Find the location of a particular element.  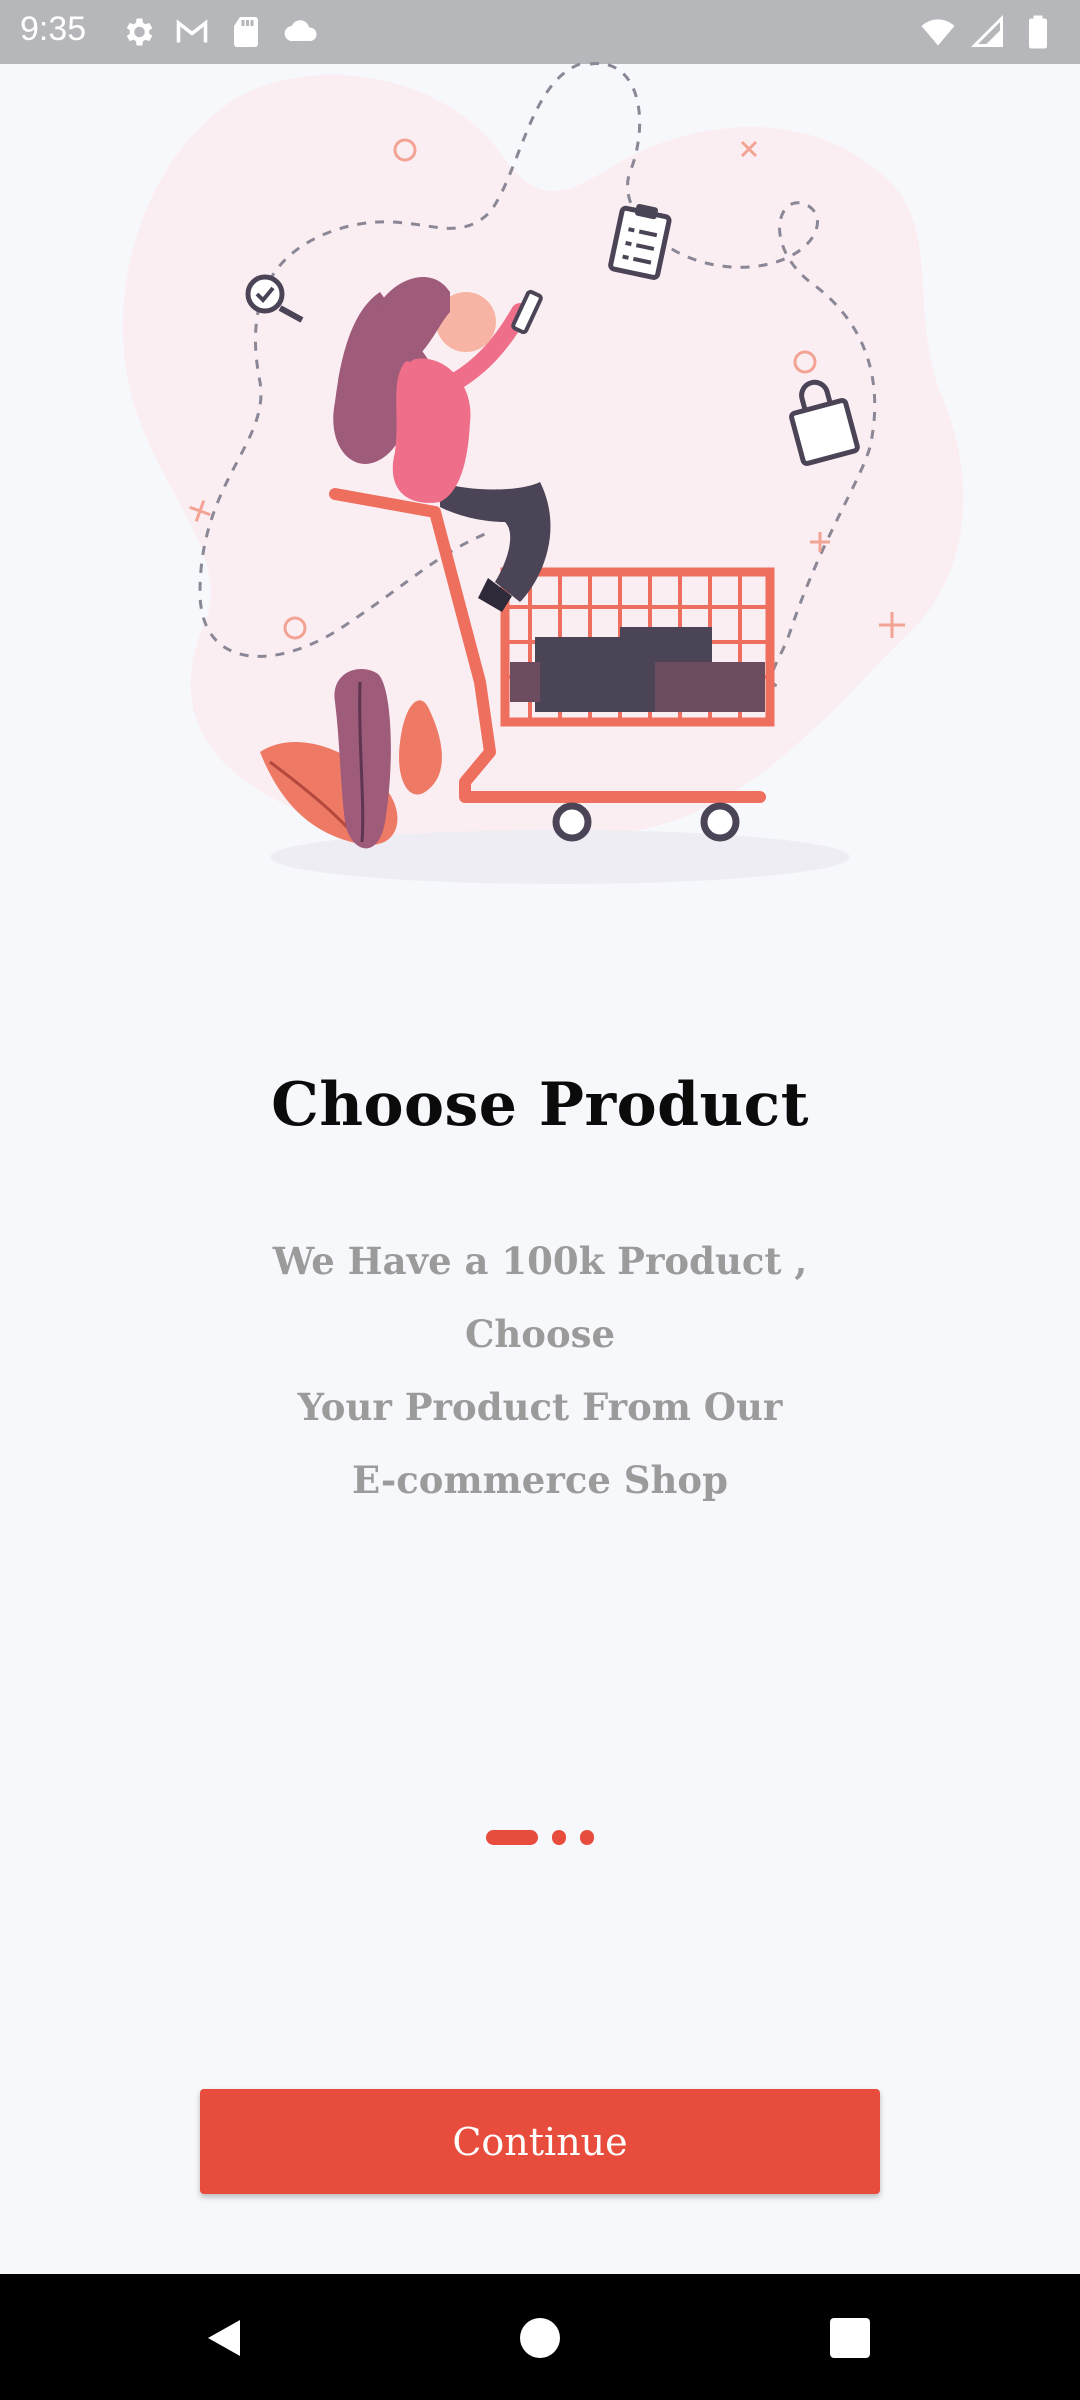

status-bar: 9:35 is located at coordinates (540, 32).